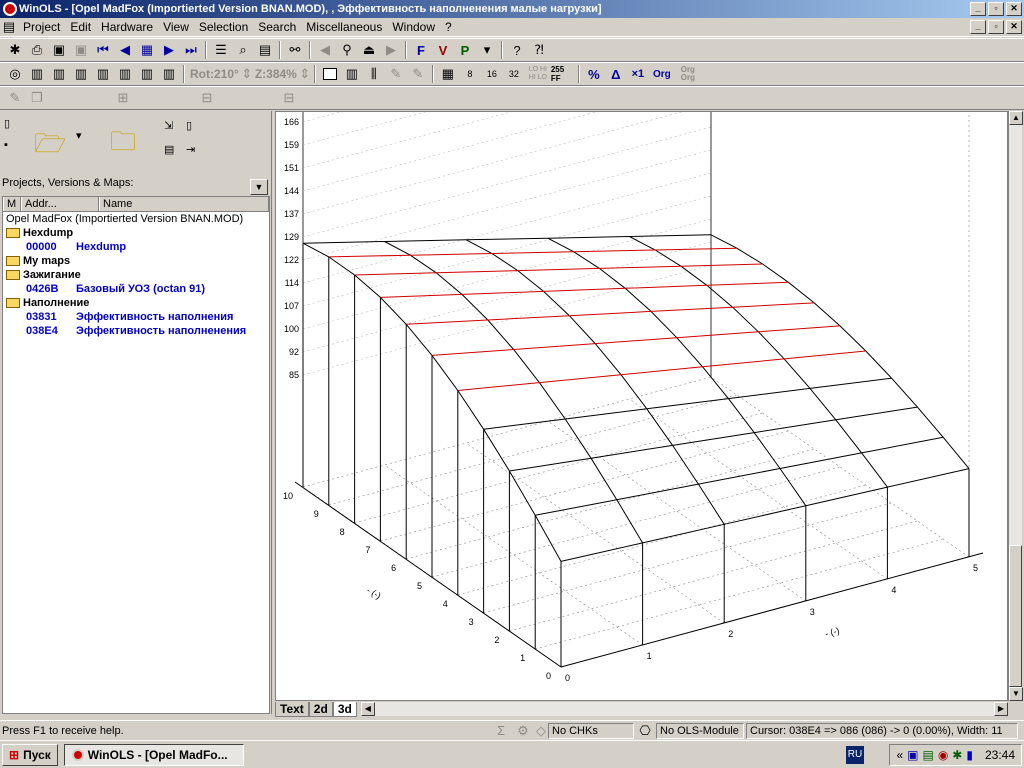 This screenshot has width=1024, height=768. What do you see at coordinates (320, 709) in the screenshot?
I see `tab-2d: 2d` at bounding box center [320, 709].